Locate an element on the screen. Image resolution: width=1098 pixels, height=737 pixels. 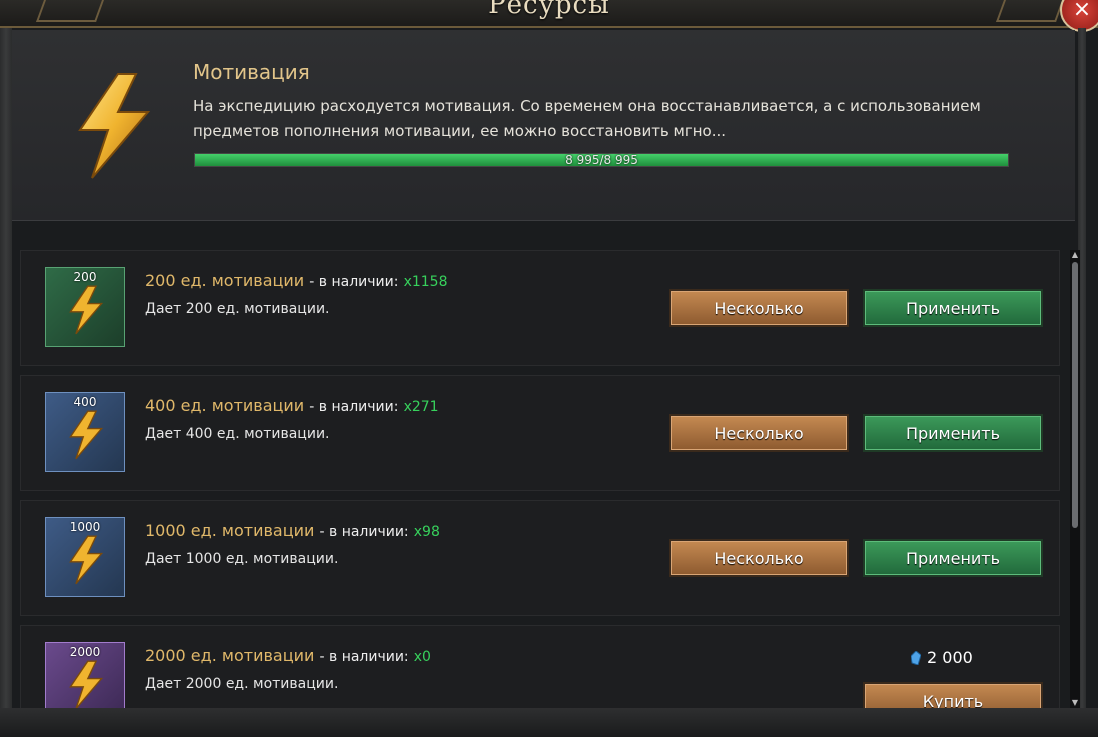
price-label: 2 000 is located at coordinates (942, 657).